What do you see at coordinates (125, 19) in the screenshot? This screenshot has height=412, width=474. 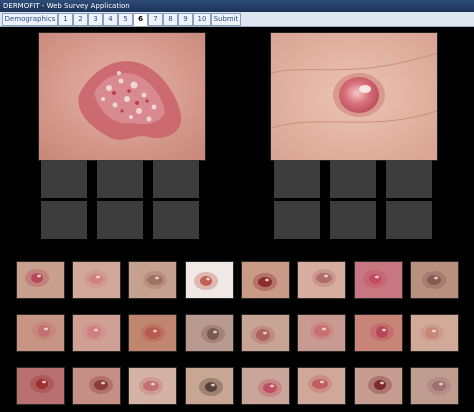 I see `tab-5: 5` at bounding box center [125, 19].